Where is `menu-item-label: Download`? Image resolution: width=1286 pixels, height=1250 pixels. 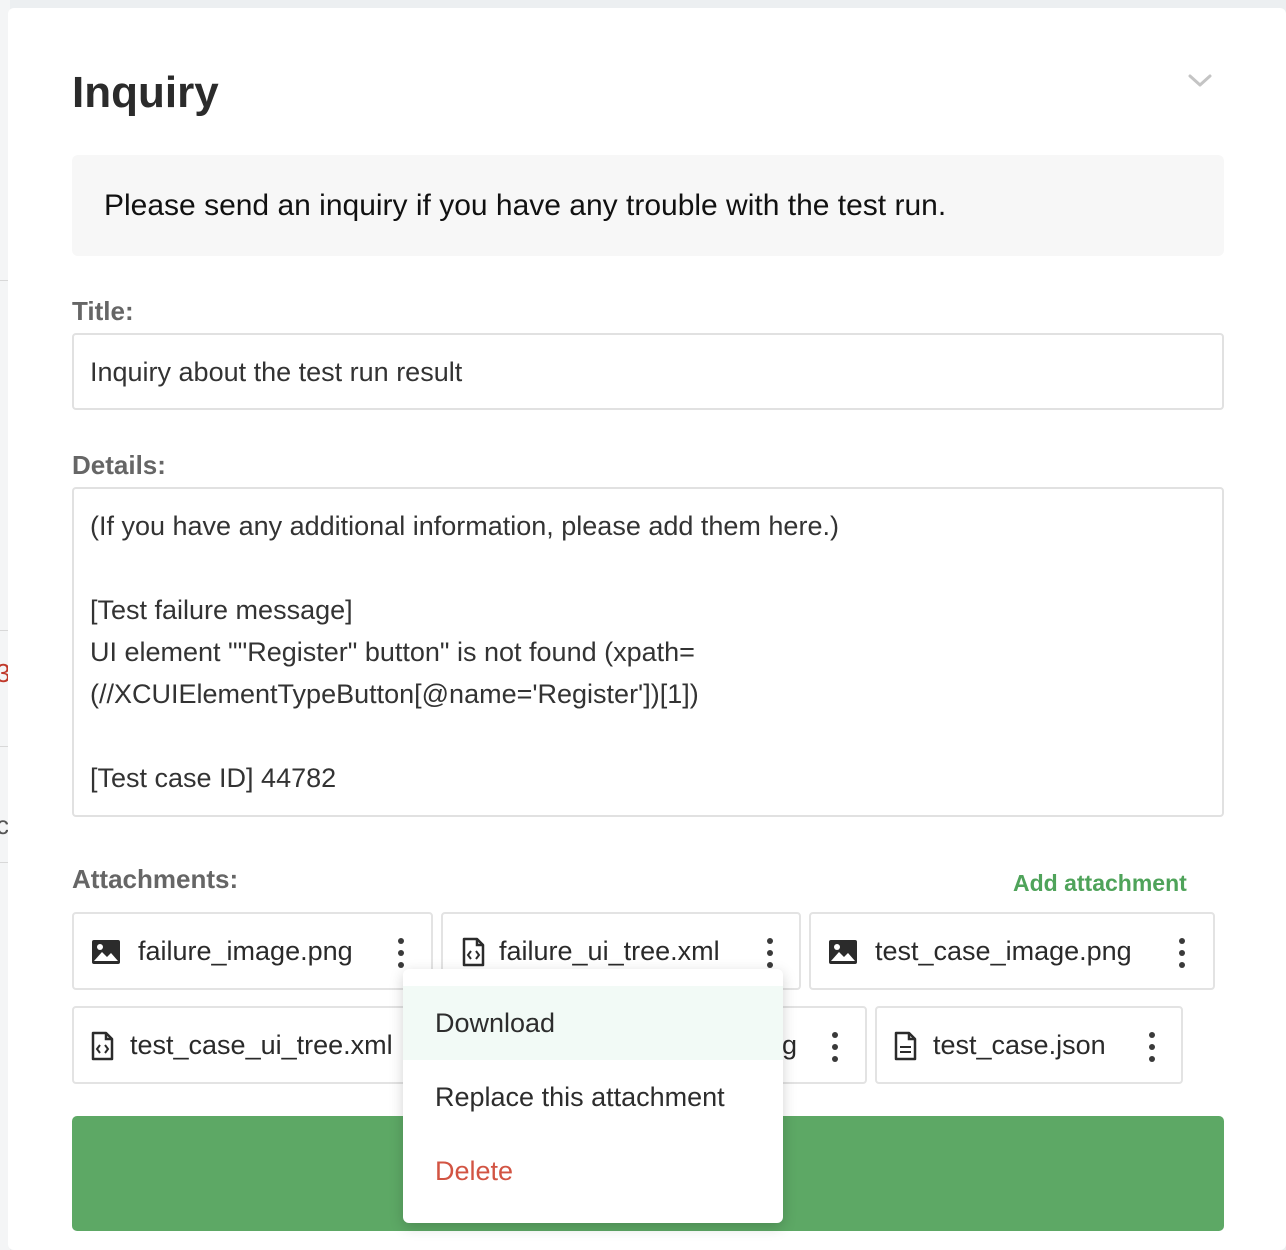
menu-item-label: Download is located at coordinates (495, 1023).